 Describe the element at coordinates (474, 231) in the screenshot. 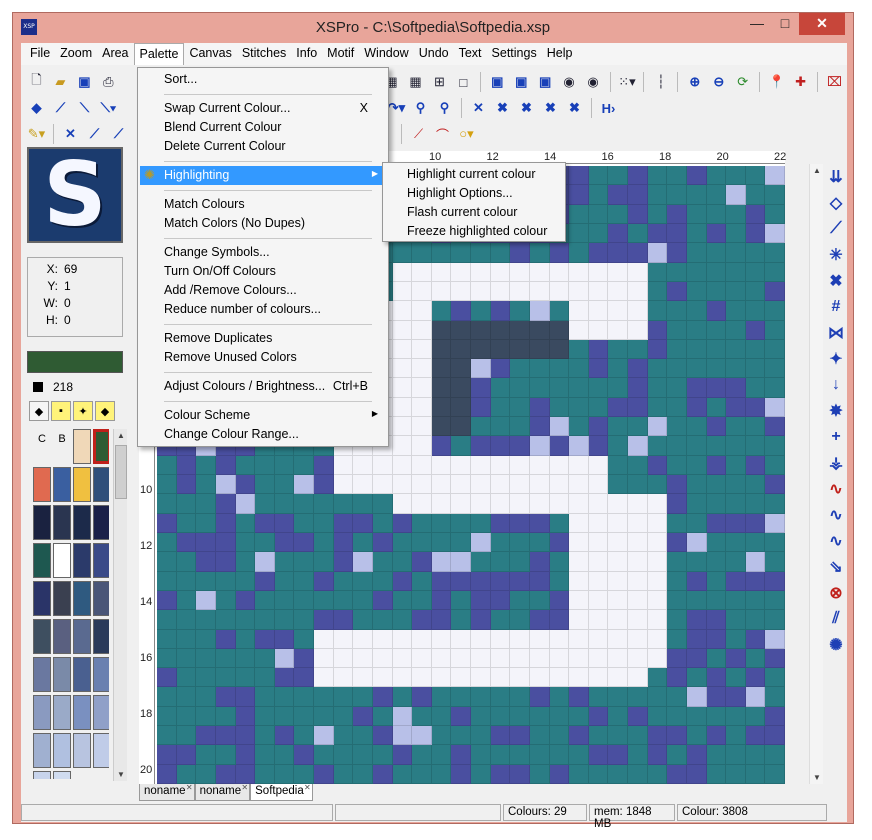

I see `submenu-freeze-highlighted: Freeze highlighted colour` at that location.